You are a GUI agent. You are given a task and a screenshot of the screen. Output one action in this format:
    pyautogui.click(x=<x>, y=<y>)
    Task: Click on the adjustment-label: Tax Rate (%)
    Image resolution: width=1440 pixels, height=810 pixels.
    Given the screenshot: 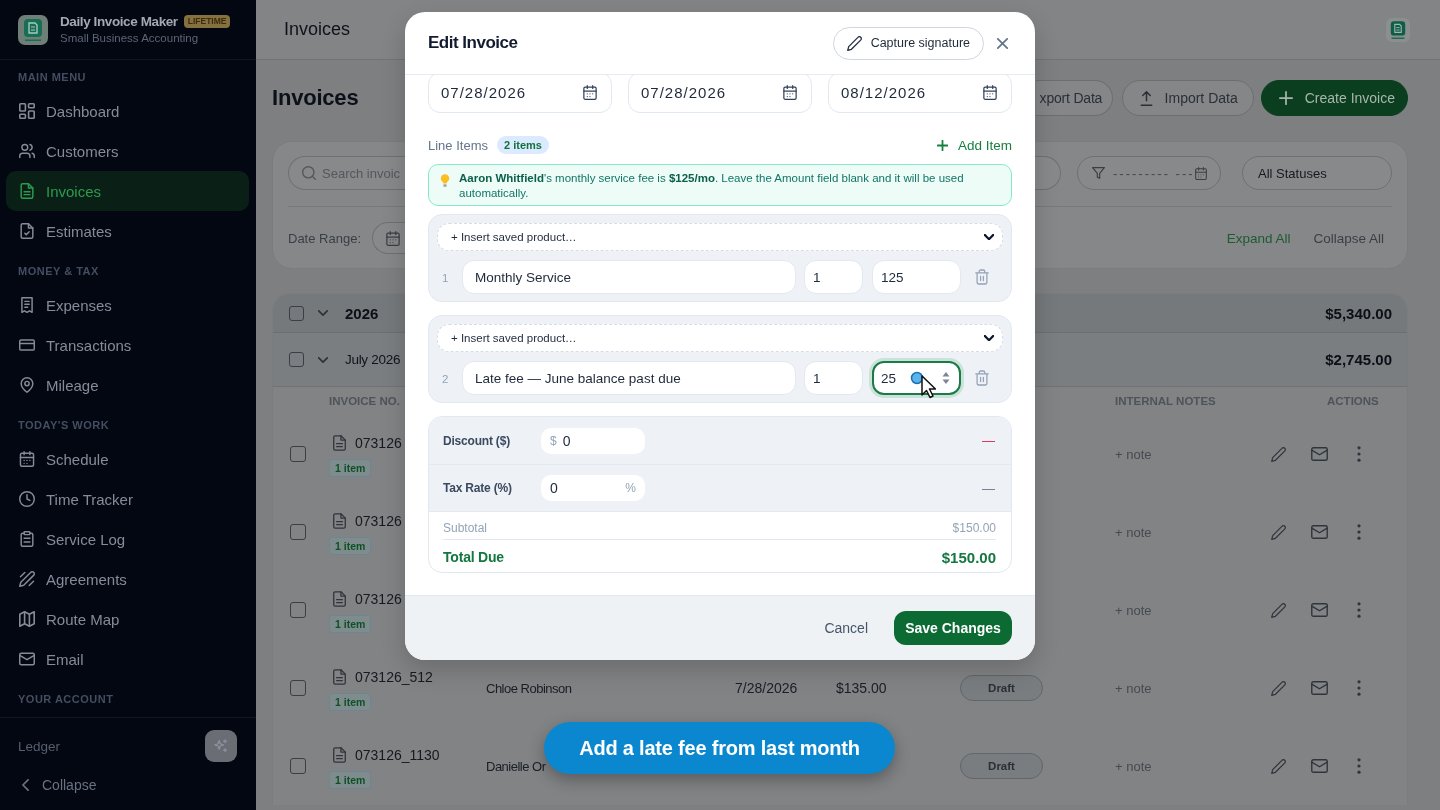 What is the action you would take?
    pyautogui.click(x=478, y=488)
    